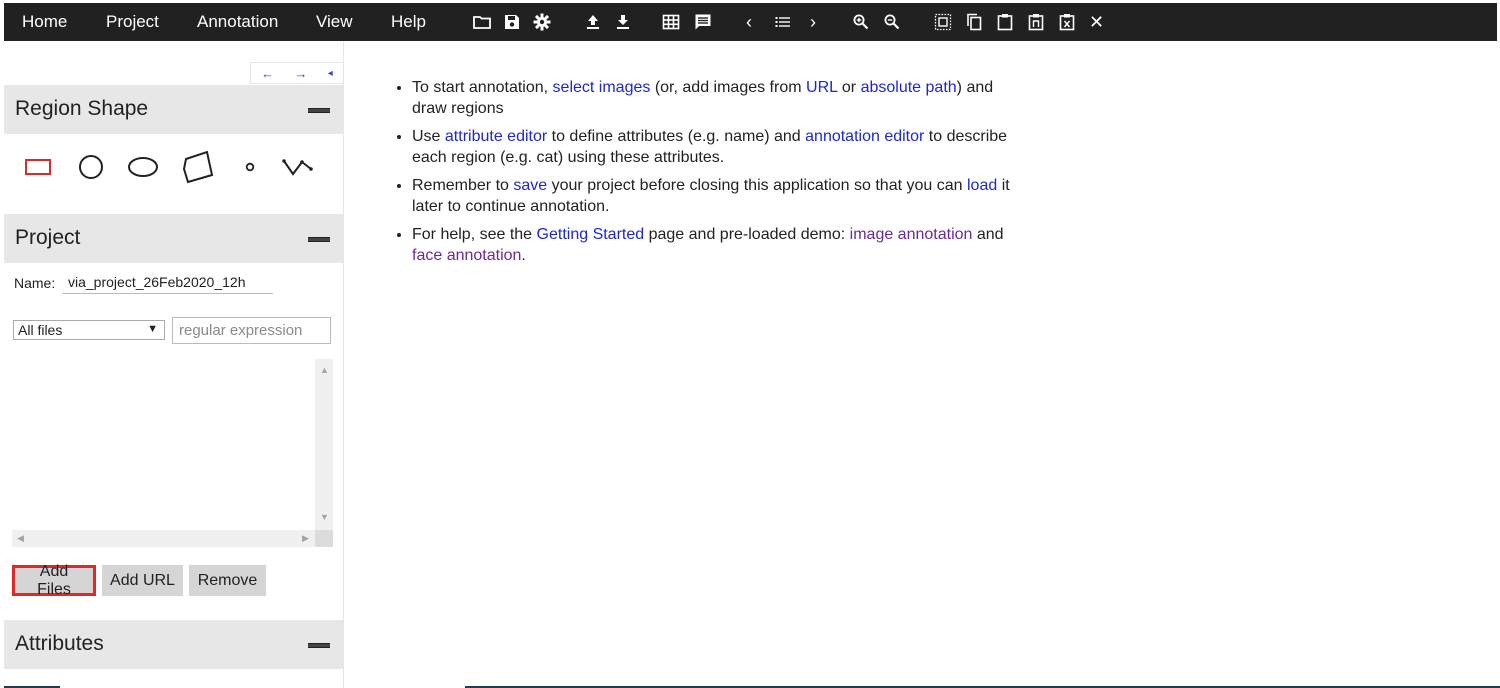  Describe the element at coordinates (132, 22) in the screenshot. I see `menu-project: Project` at that location.